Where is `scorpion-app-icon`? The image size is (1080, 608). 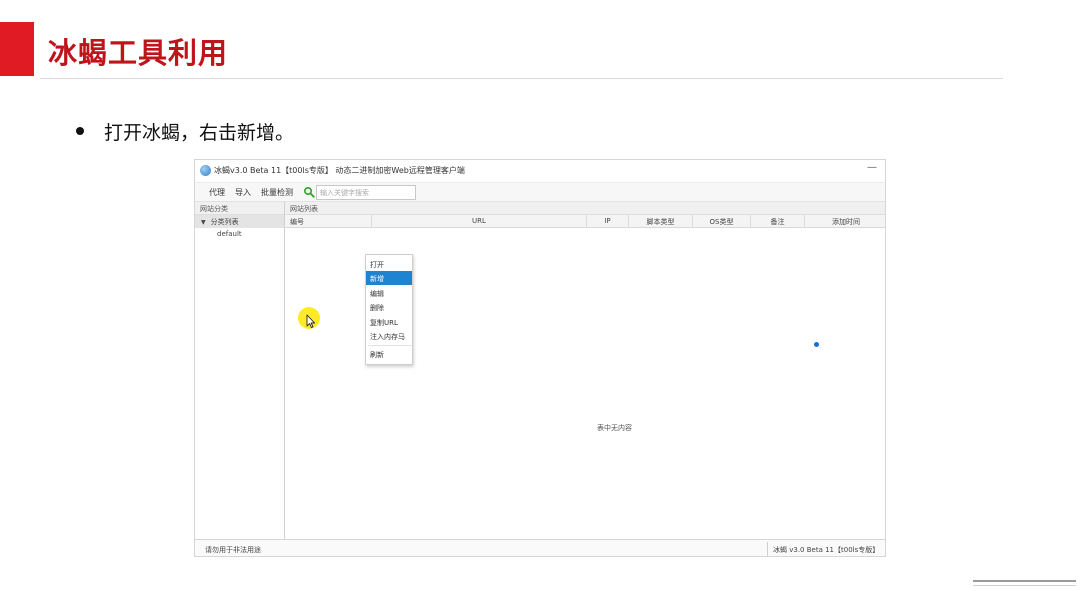
scorpion-app-icon is located at coordinates (205, 170).